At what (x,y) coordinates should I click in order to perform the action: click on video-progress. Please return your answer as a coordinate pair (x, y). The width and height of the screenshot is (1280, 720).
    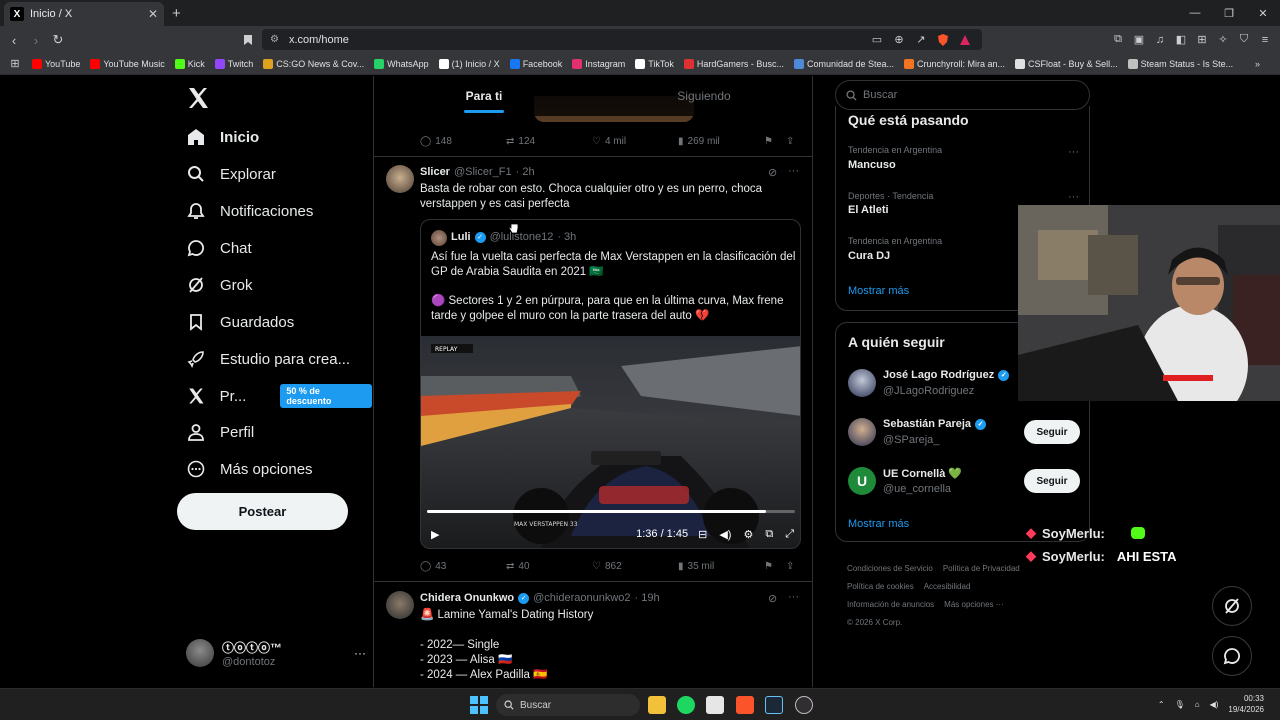
    Looking at the image, I should click on (611, 511).